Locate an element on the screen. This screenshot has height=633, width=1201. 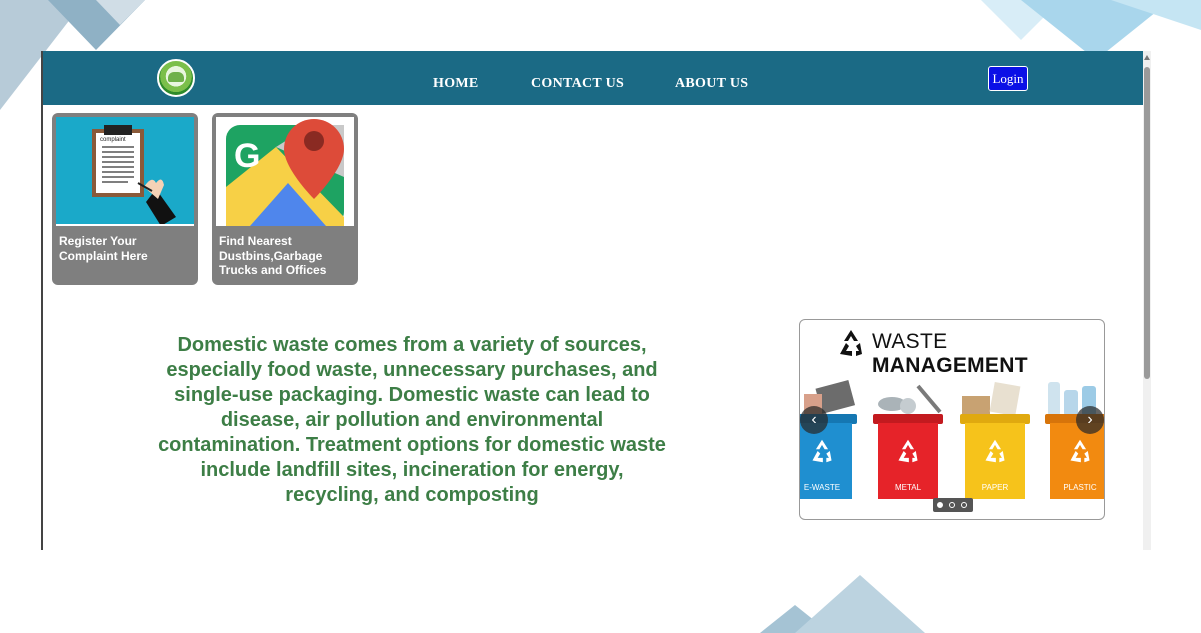
nav-home-link: HOME is located at coordinates (456, 84).